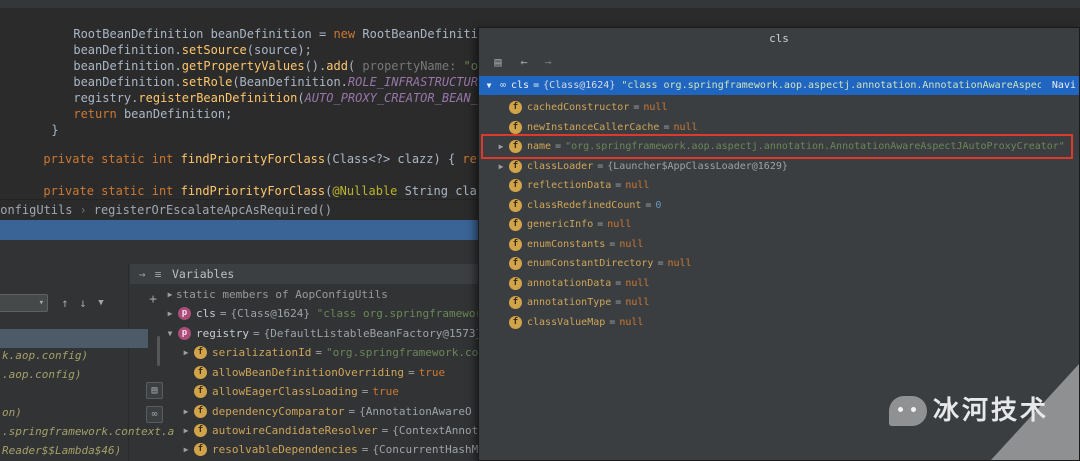 The height and width of the screenshot is (461, 1080). Describe the element at coordinates (569, 283) in the screenshot. I see `field-name: annotationData` at that location.